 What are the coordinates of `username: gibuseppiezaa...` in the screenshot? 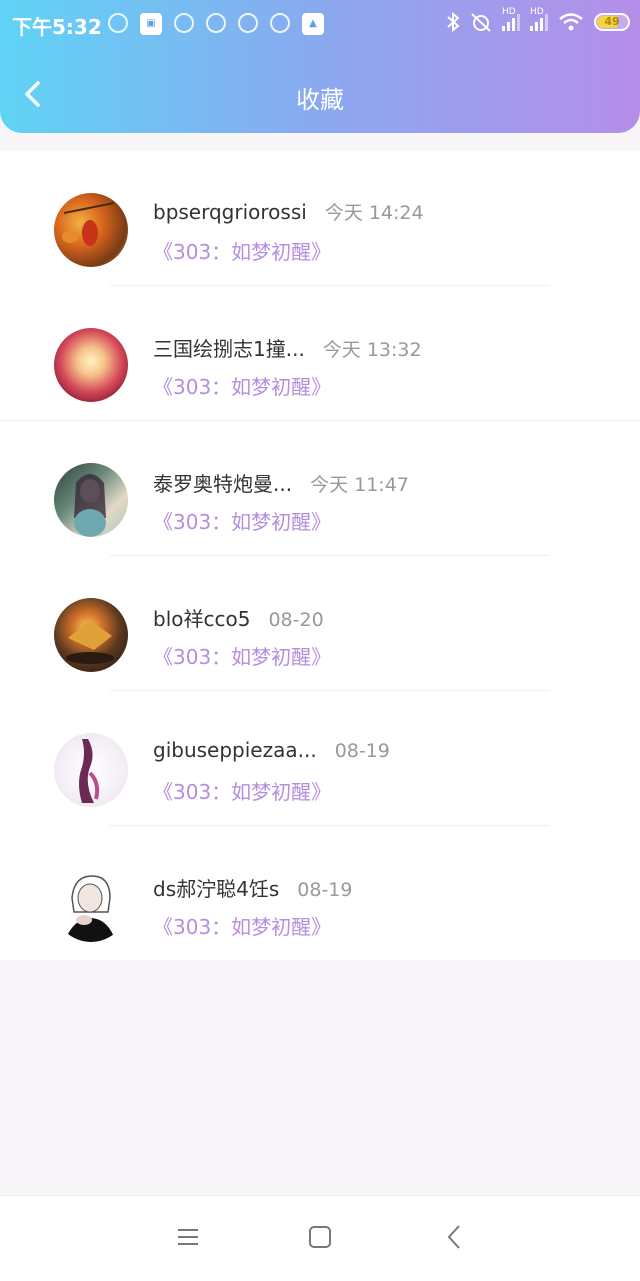 It's located at (235, 750).